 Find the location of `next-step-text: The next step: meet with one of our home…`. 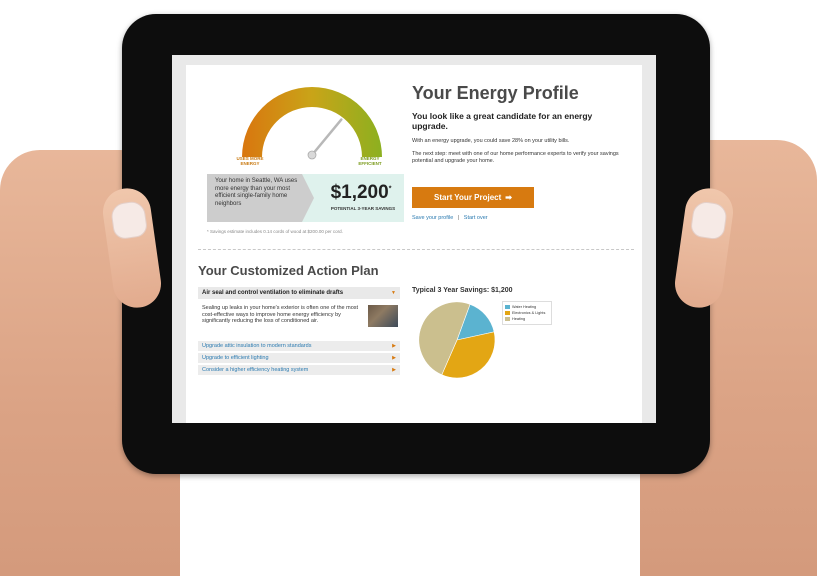

next-step-text: The next step: meet with one of our home… is located at coordinates (515, 157).